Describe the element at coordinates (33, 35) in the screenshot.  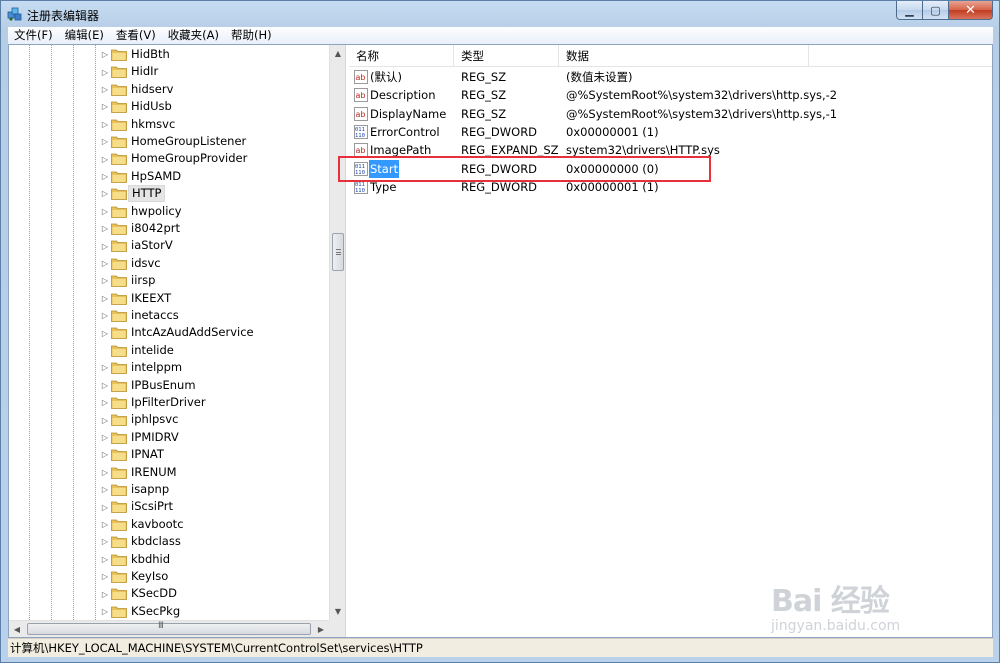
I see `menu-file: 文件(F)` at that location.